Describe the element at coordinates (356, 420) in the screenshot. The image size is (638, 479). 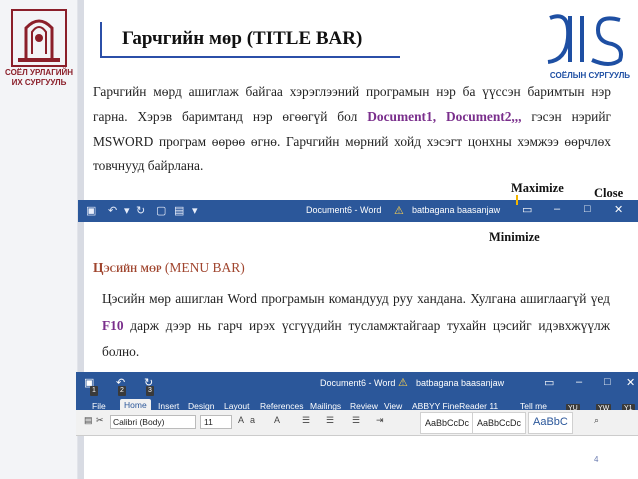
I see `multilevel-list-icon: ☰` at that location.